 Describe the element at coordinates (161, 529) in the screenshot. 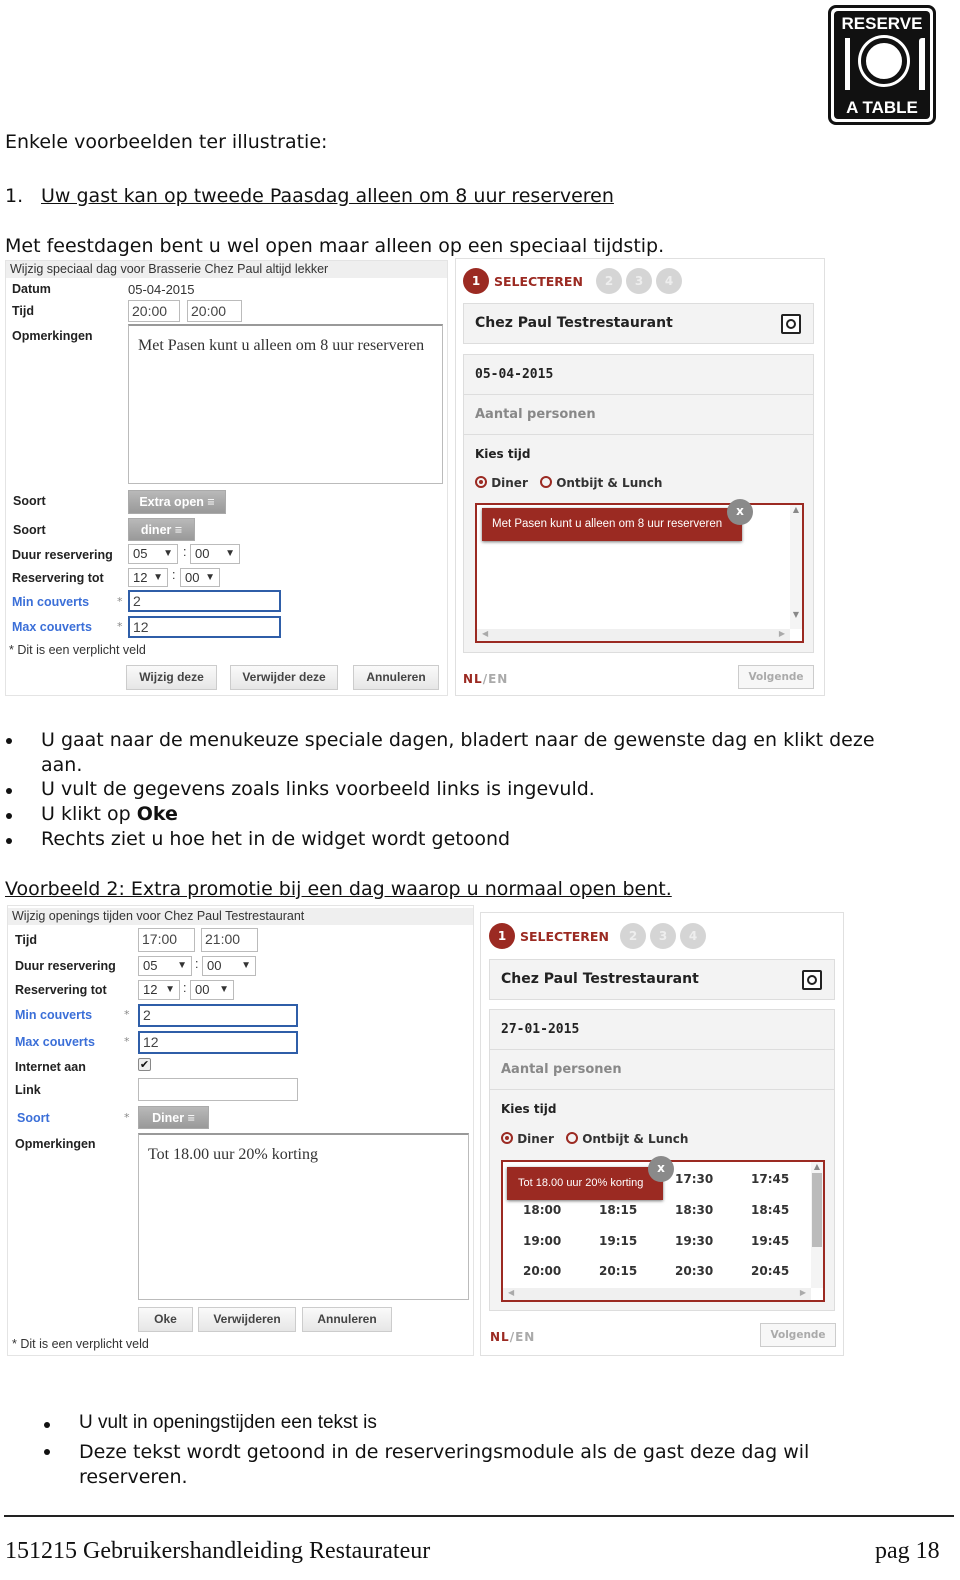

I see `soort-diner-dropdown: diner ≡` at that location.